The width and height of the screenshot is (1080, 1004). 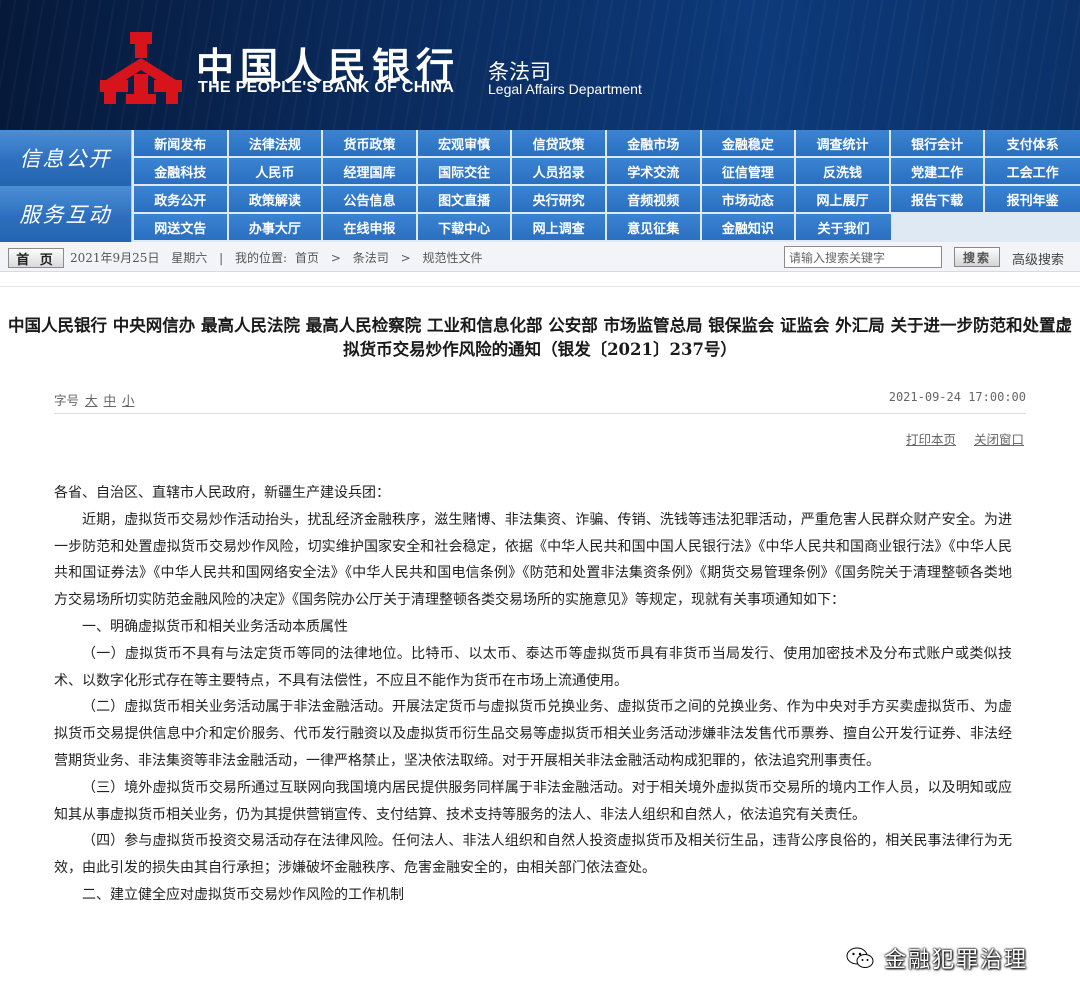 What do you see at coordinates (181, 144) in the screenshot?
I see `nav-item: 新闻发布` at bounding box center [181, 144].